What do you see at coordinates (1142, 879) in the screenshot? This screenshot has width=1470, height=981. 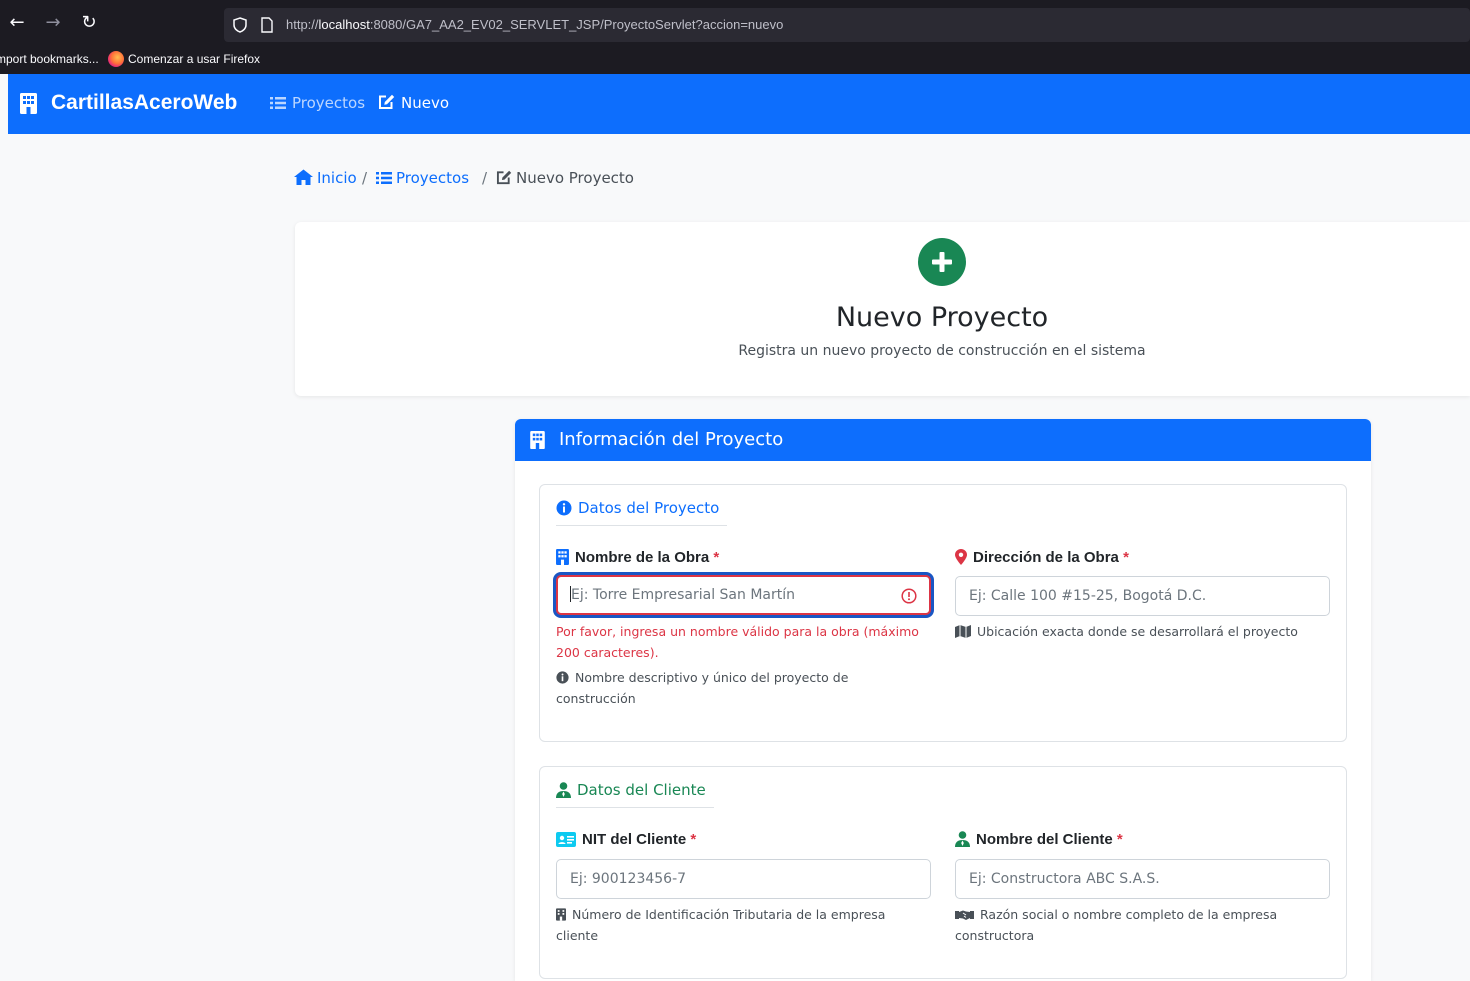 I see `client-name-input: Ej: Constructora ABC S.A.S.` at bounding box center [1142, 879].